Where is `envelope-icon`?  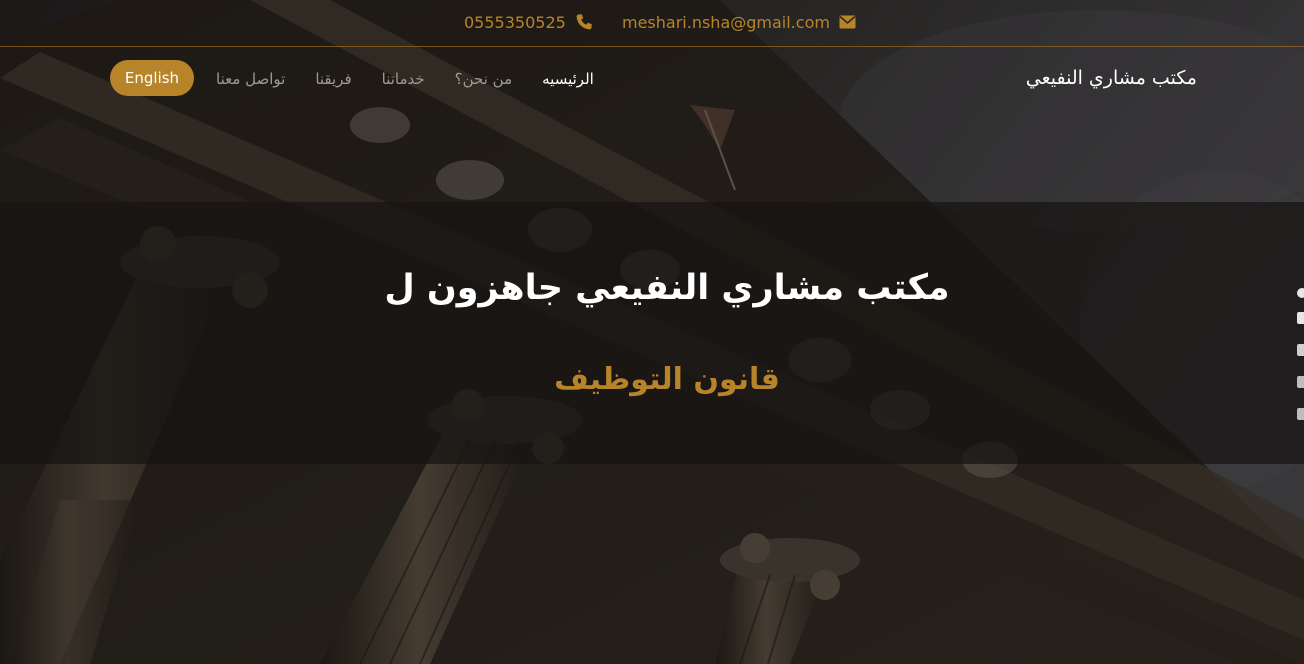
envelope-icon is located at coordinates (847, 22).